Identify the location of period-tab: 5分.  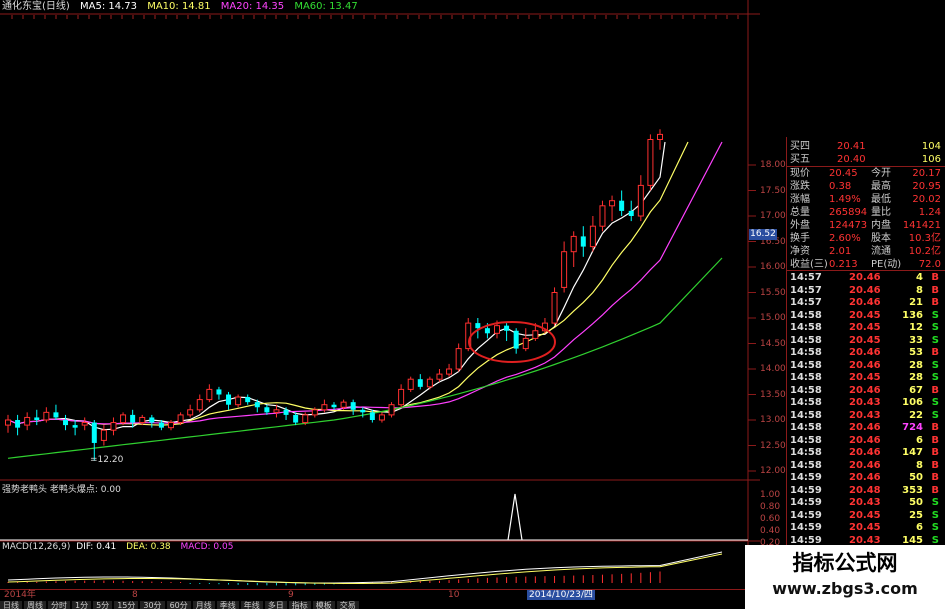
(103, 605).